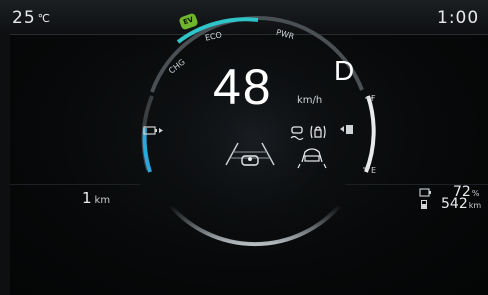 Image resolution: width=488 pixels, height=295 pixels. Describe the element at coordinates (243, 87) in the screenshot. I see `speed-value: 48` at that location.